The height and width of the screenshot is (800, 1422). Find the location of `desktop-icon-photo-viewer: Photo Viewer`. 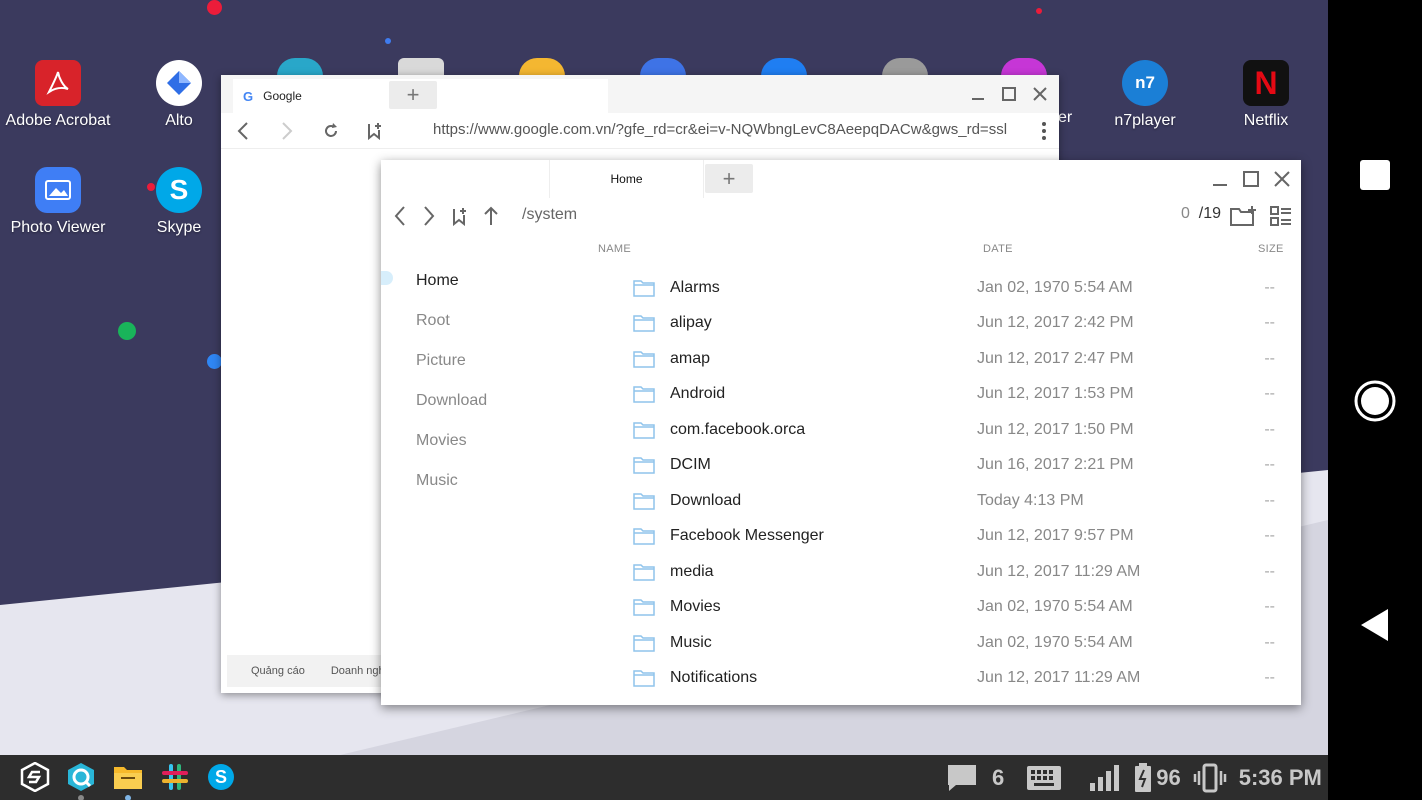

desktop-icon-photo-viewer: Photo Viewer is located at coordinates (59, 202).